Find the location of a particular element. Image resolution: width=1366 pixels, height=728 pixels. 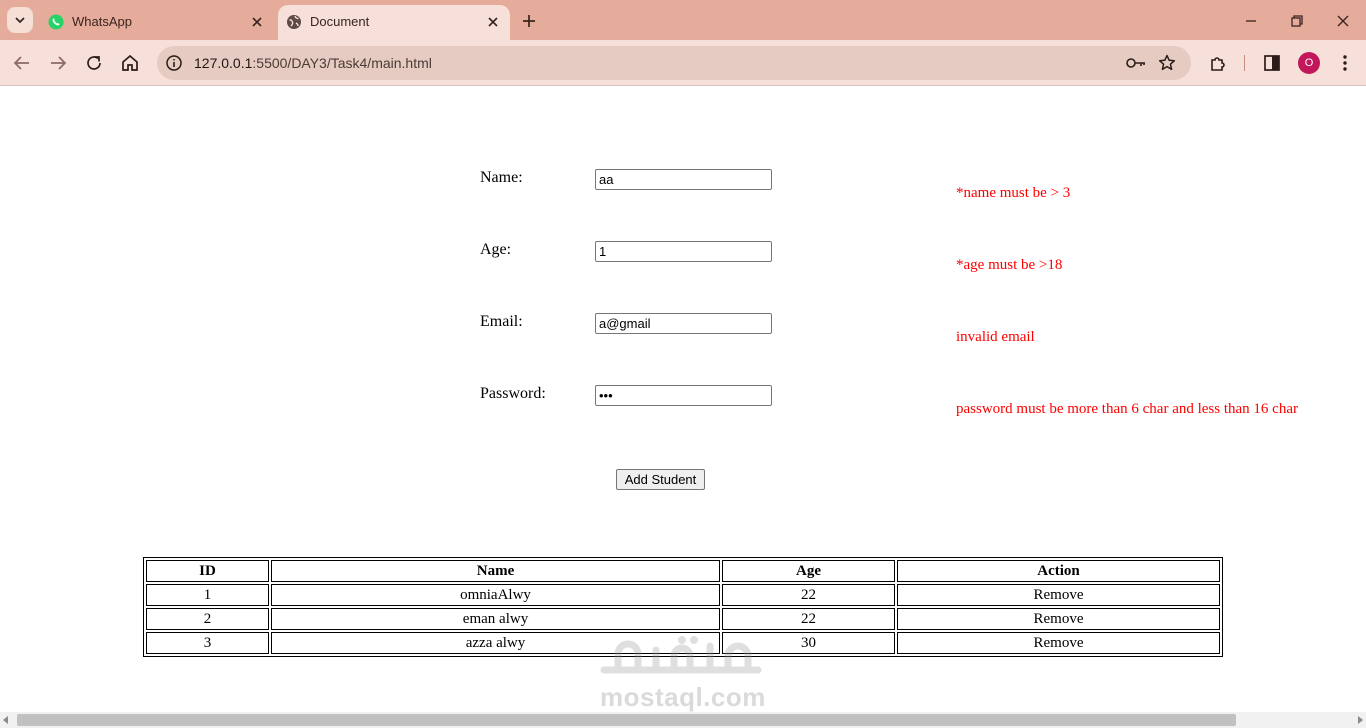

name-input is located at coordinates (683, 179).